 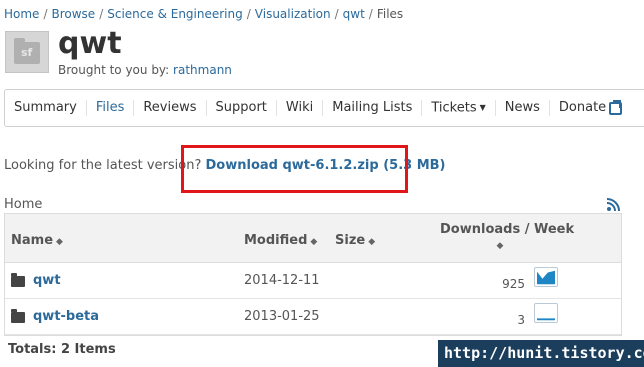 What do you see at coordinates (300, 108) in the screenshot?
I see `tab-wiki: Wiki` at bounding box center [300, 108].